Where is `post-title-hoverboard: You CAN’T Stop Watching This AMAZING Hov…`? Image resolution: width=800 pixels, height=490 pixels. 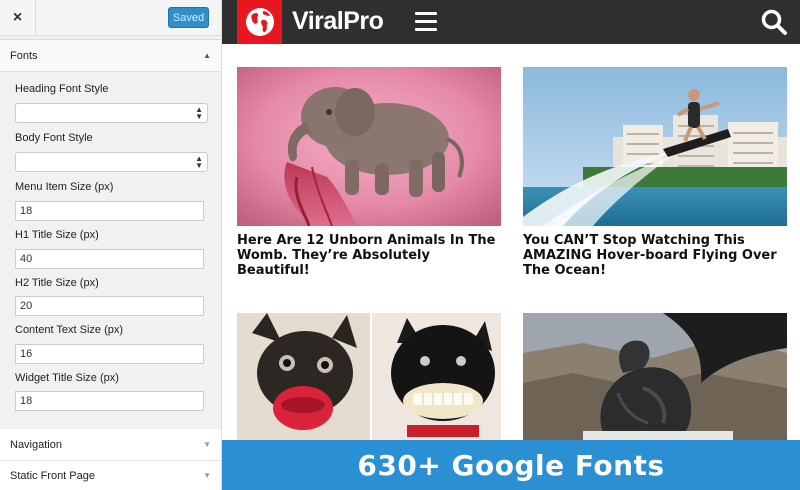 post-title-hoverboard: You CAN’T Stop Watching This AMAZING Hov… is located at coordinates (658, 255).